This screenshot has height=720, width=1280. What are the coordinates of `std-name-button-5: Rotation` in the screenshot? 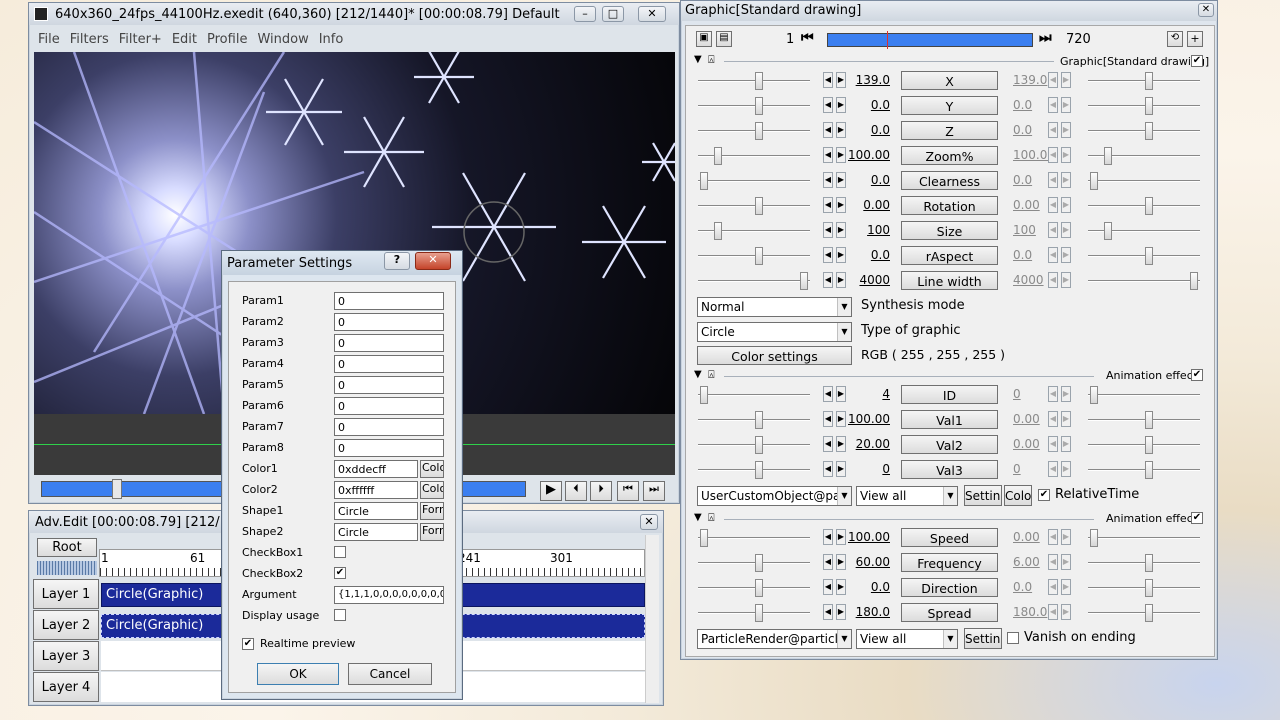 It's located at (949, 205).